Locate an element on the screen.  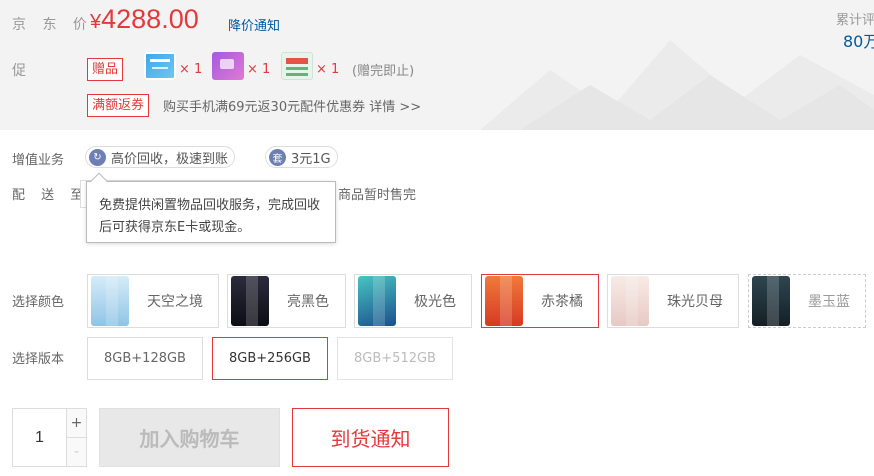
rebate-description-link: 购买手机满69元返30元配件优惠券 详情 >> is located at coordinates (292, 105).